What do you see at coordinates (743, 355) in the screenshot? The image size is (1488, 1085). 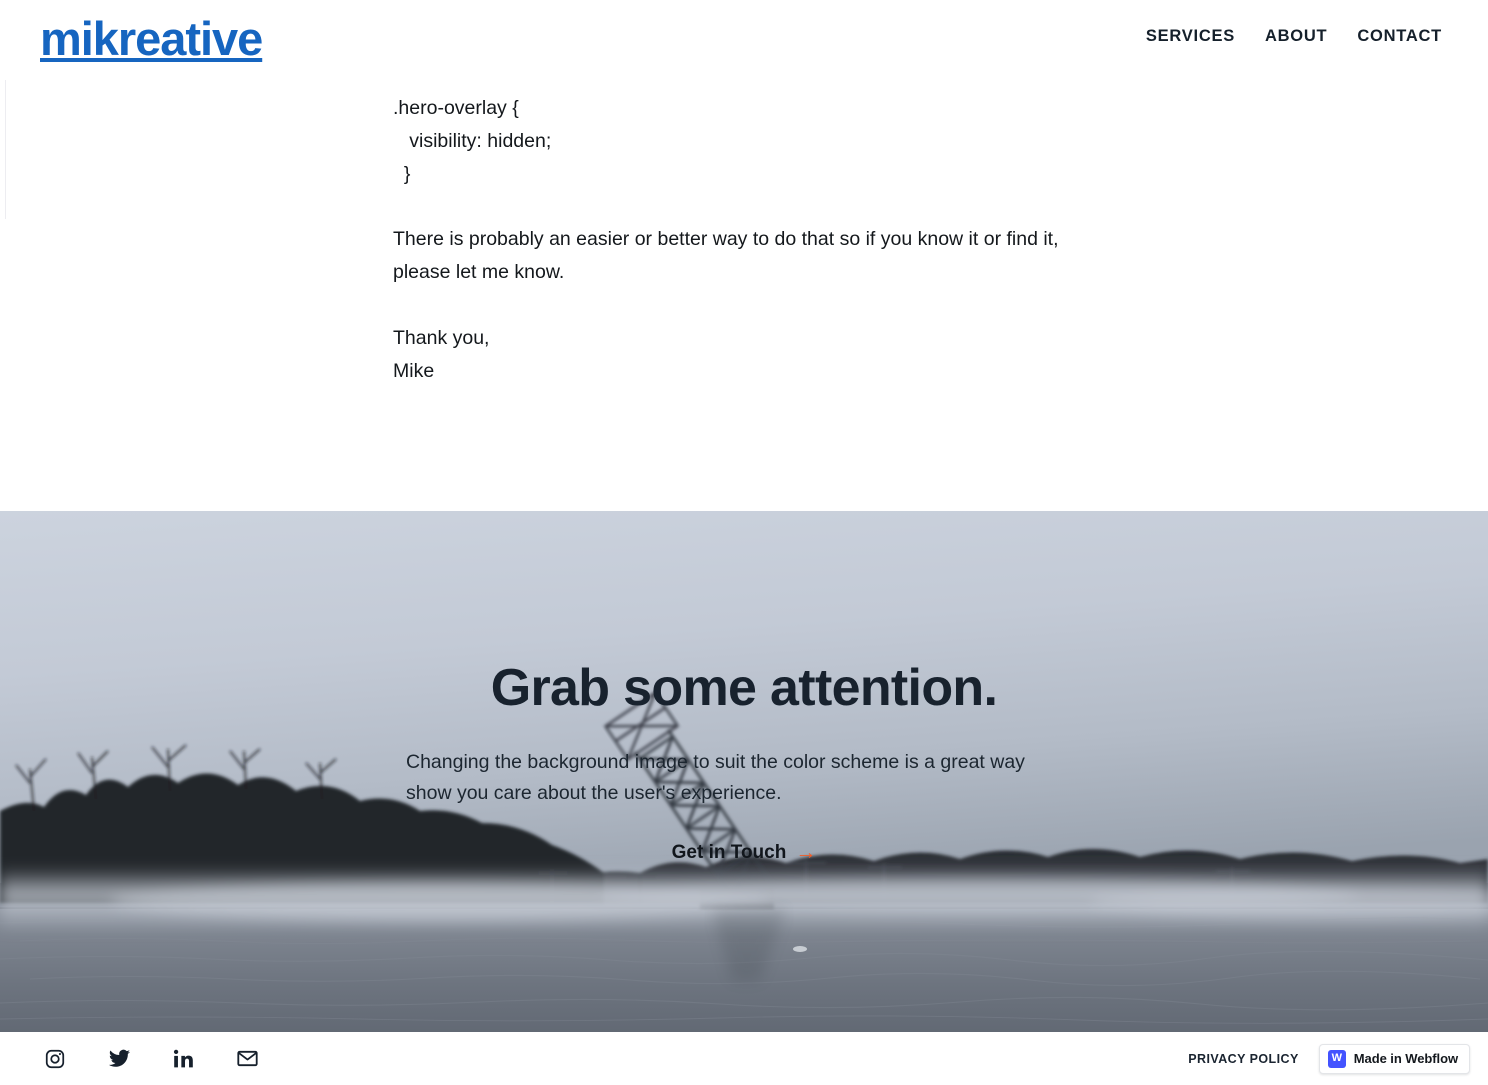 I see `article-signature: Thank you, Mike` at bounding box center [743, 355].